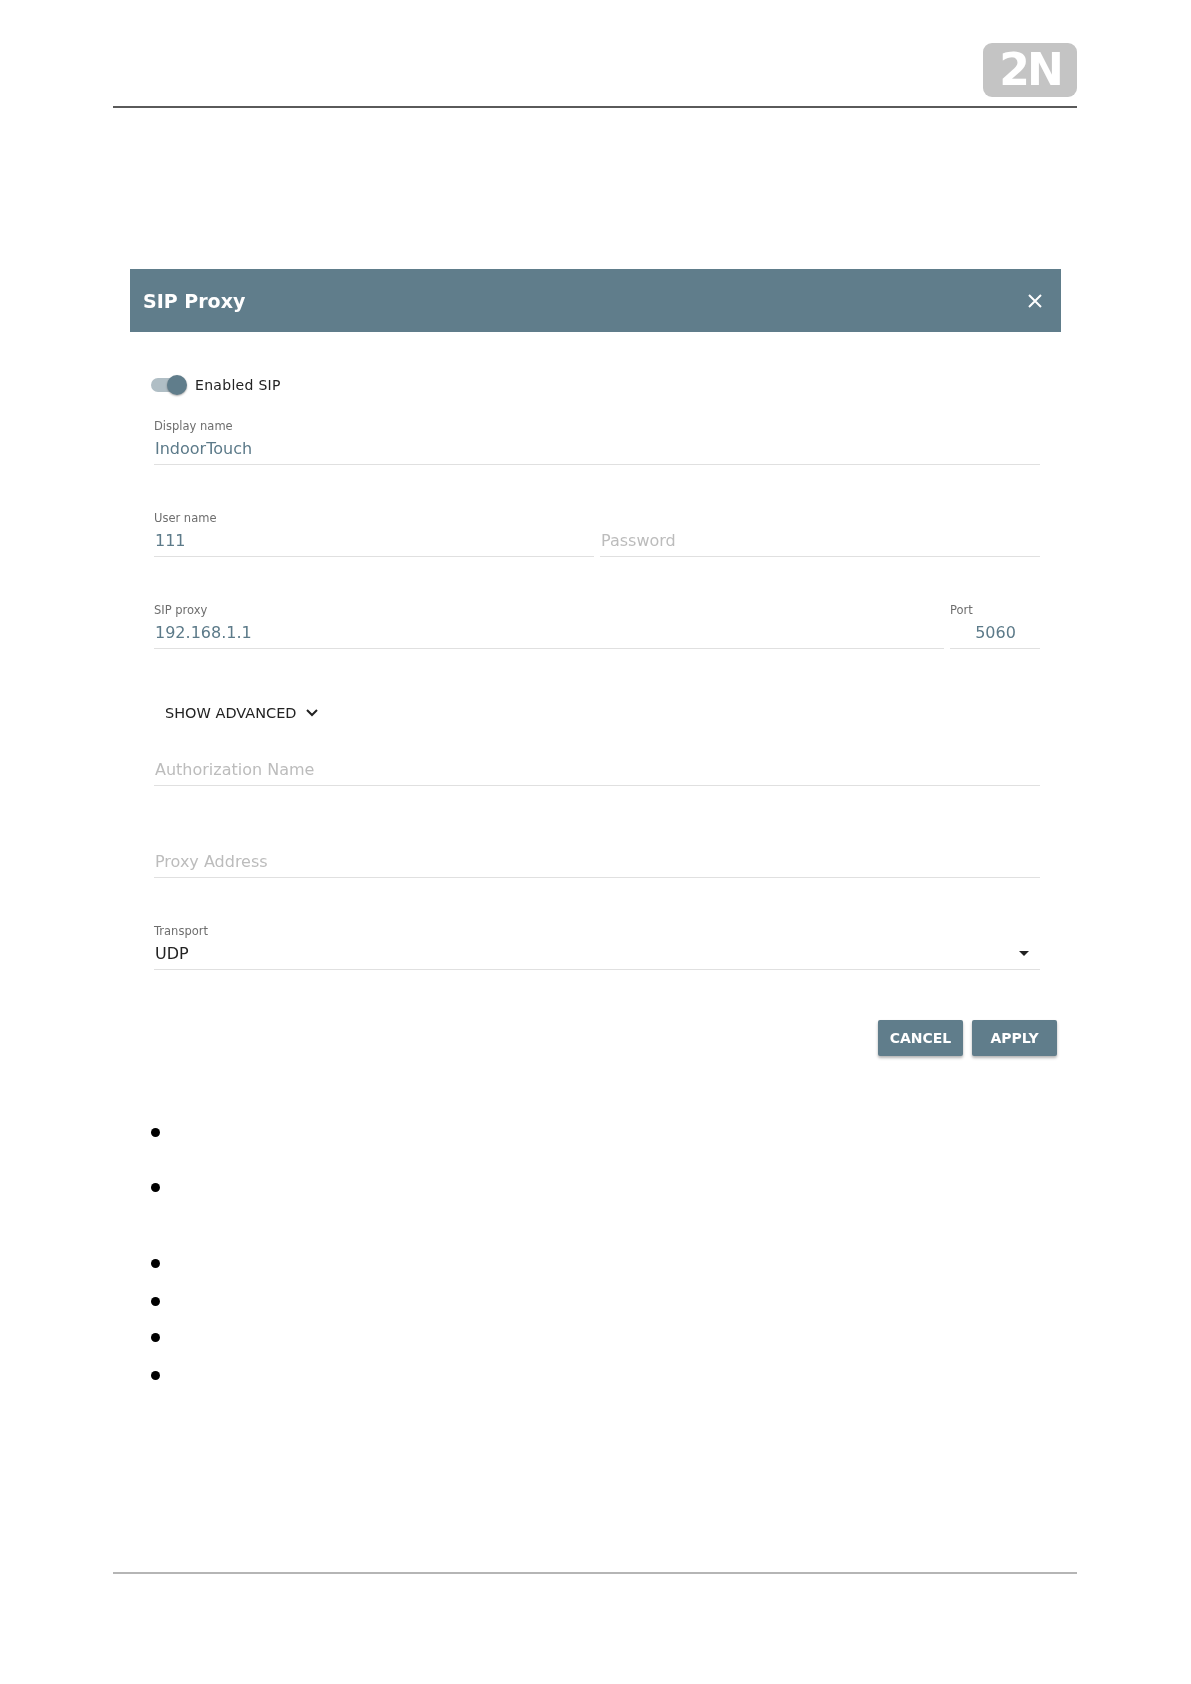 This screenshot has height=1684, width=1191. Describe the element at coordinates (194, 300) in the screenshot. I see `dialog-title: SIP Proxy` at that location.